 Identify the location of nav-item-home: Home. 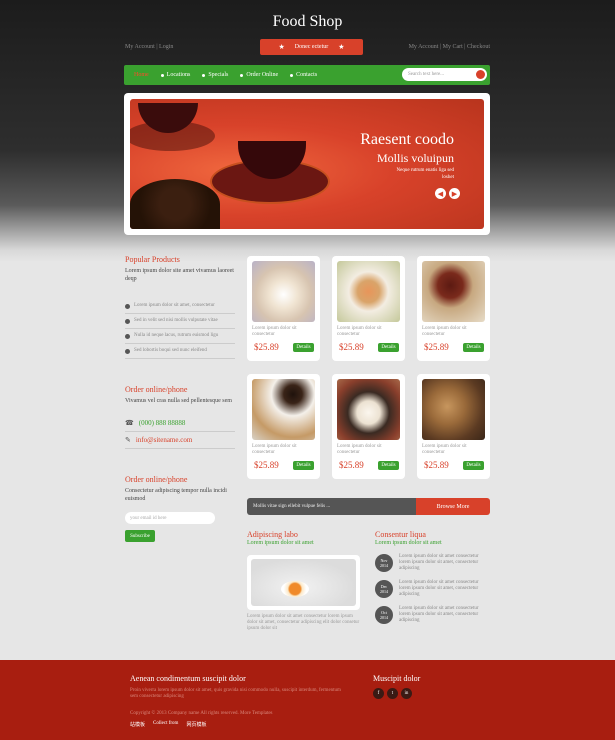
(141, 75).